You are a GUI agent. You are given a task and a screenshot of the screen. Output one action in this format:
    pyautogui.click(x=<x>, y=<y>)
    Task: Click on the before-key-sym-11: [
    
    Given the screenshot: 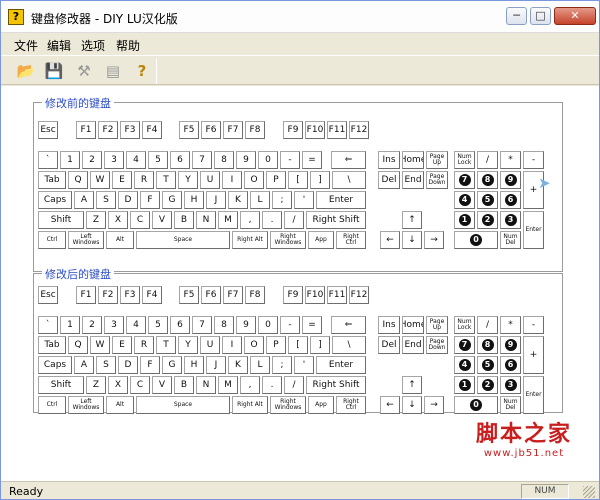 What is the action you would take?
    pyautogui.click(x=298, y=180)
    